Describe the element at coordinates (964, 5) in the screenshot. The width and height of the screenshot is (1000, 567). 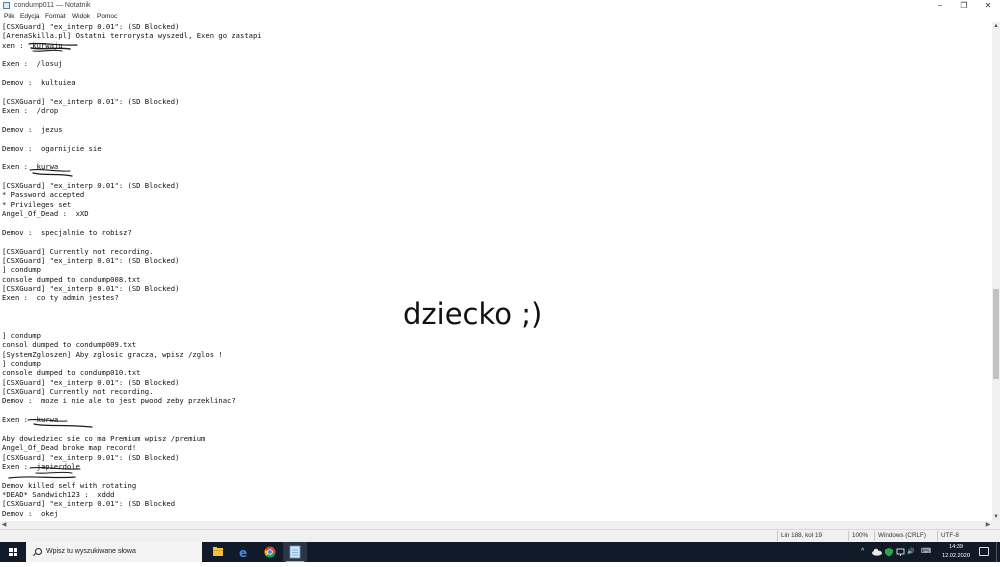
I see `maximize-button: ❐` at that location.